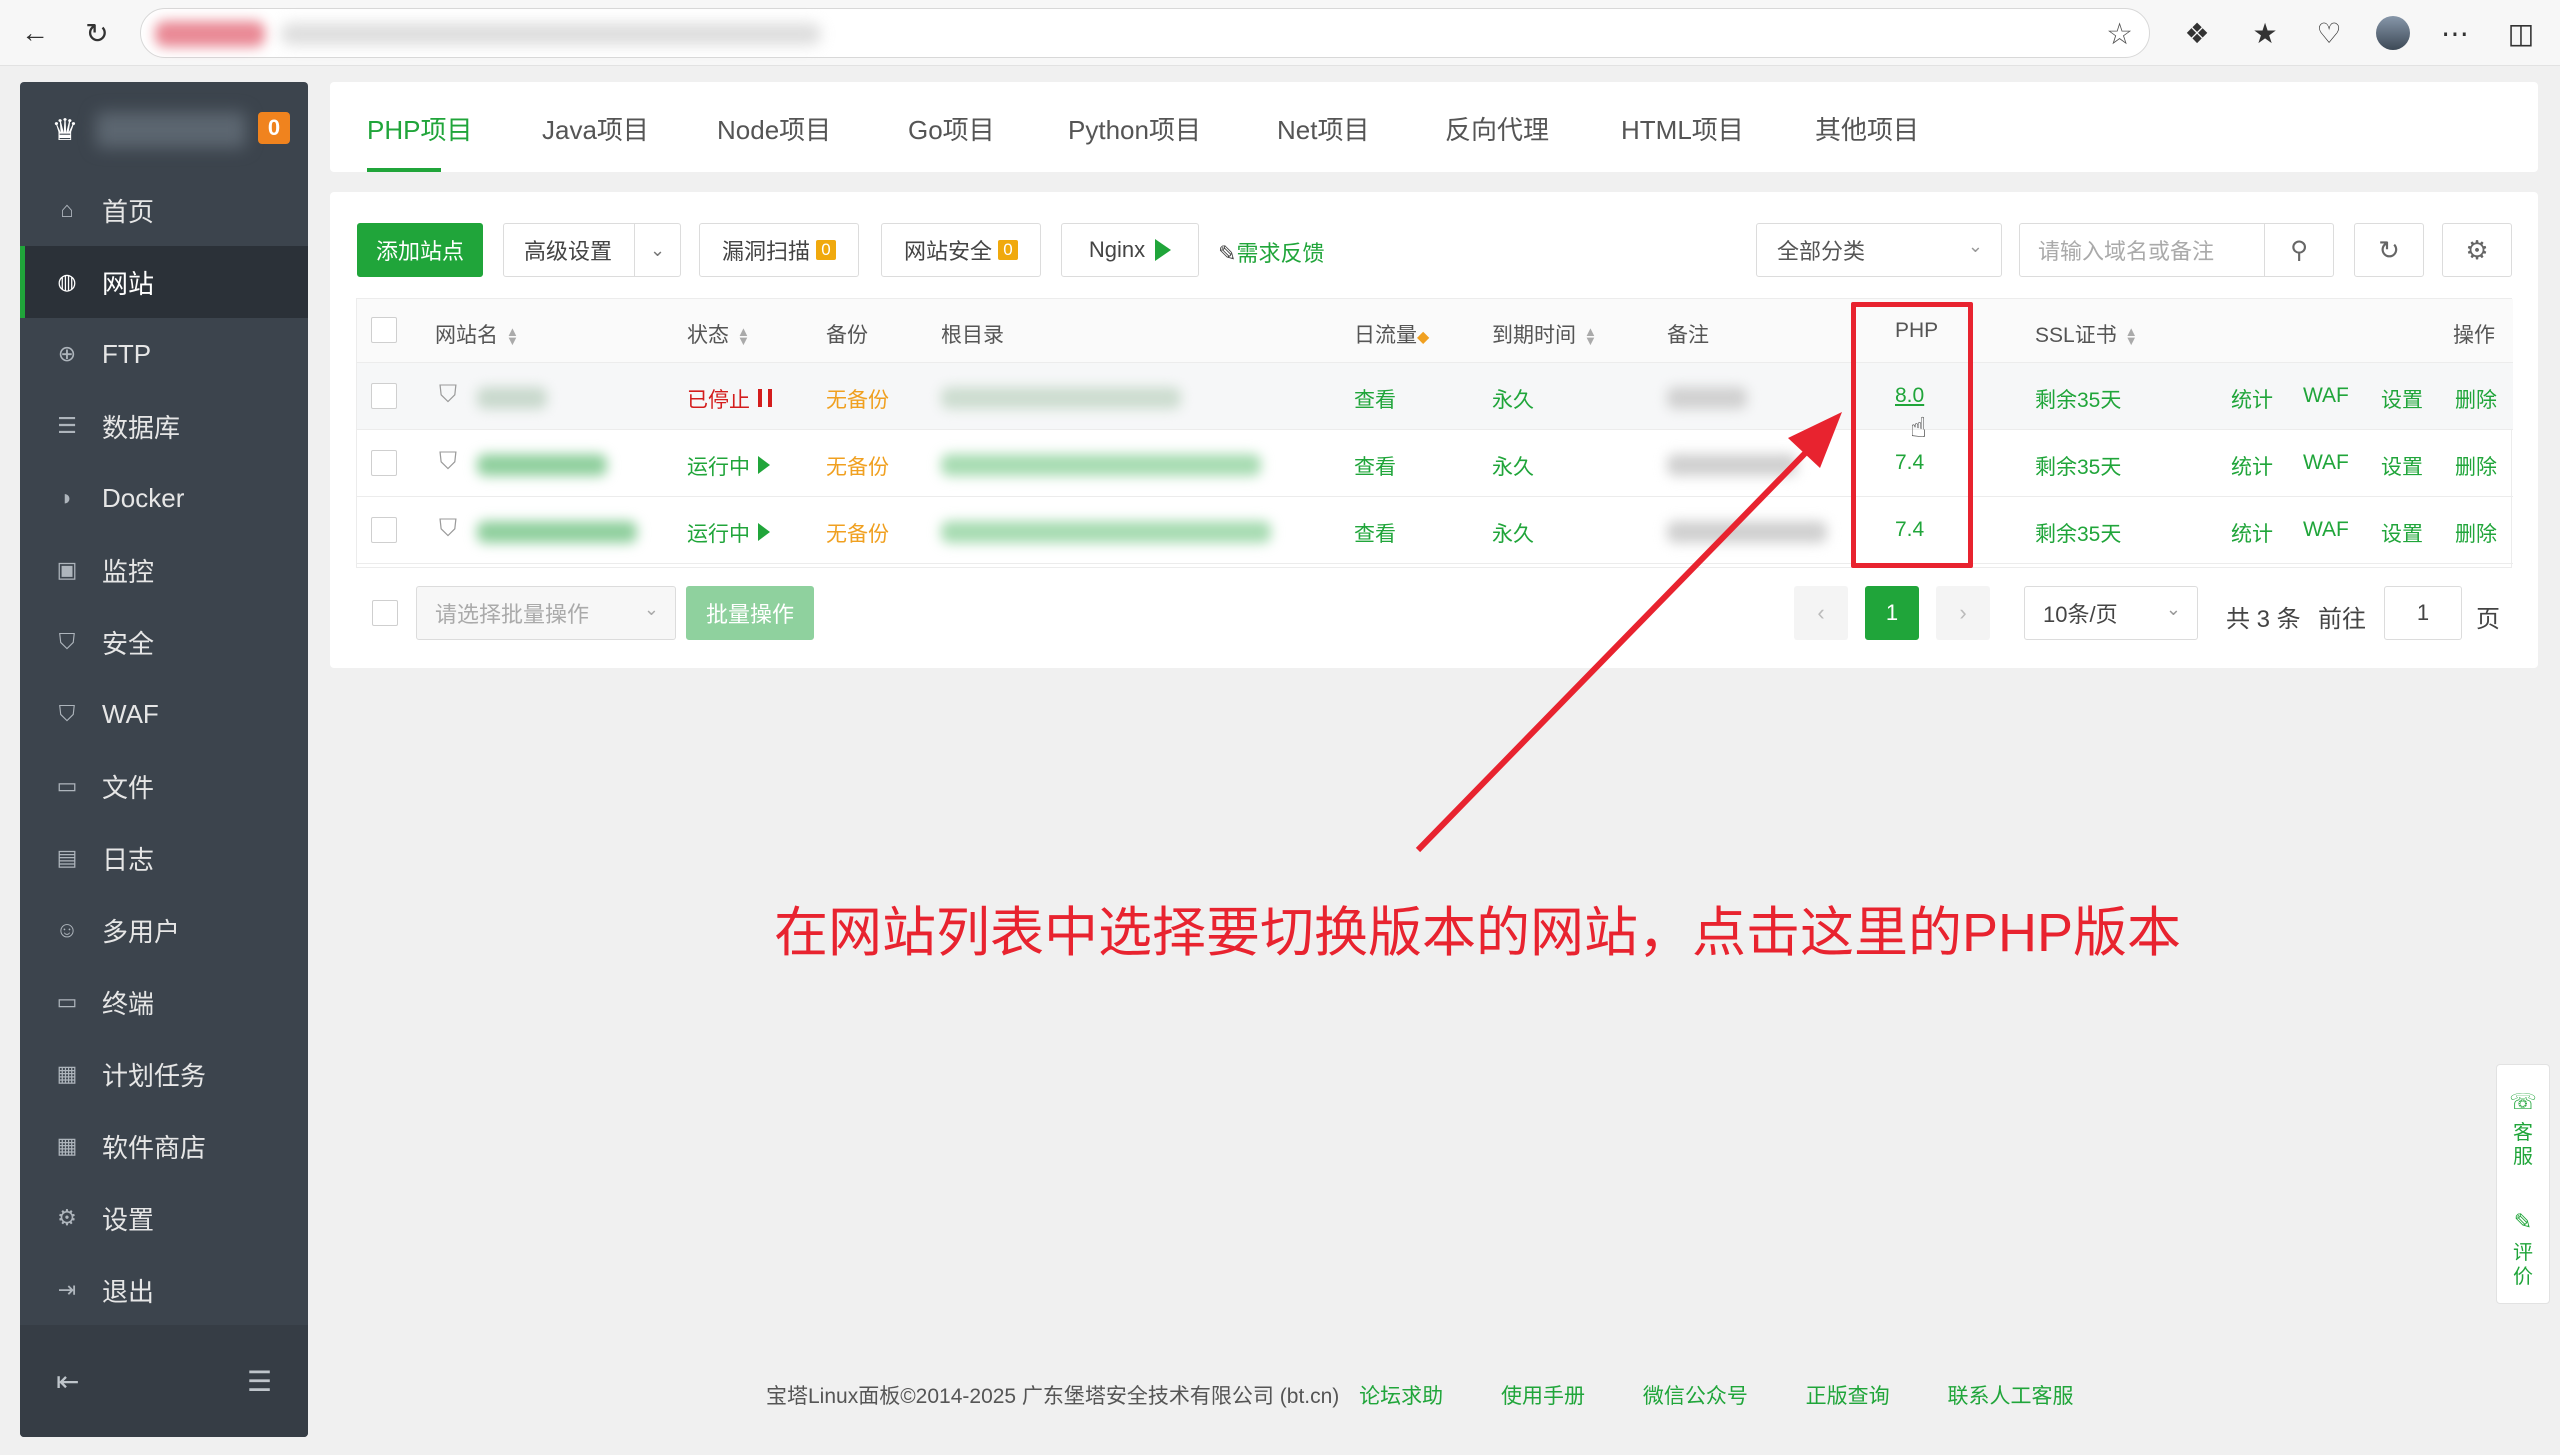 The height and width of the screenshot is (1455, 2560). What do you see at coordinates (1628, 632) in the screenshot?
I see `annotation-arrow` at bounding box center [1628, 632].